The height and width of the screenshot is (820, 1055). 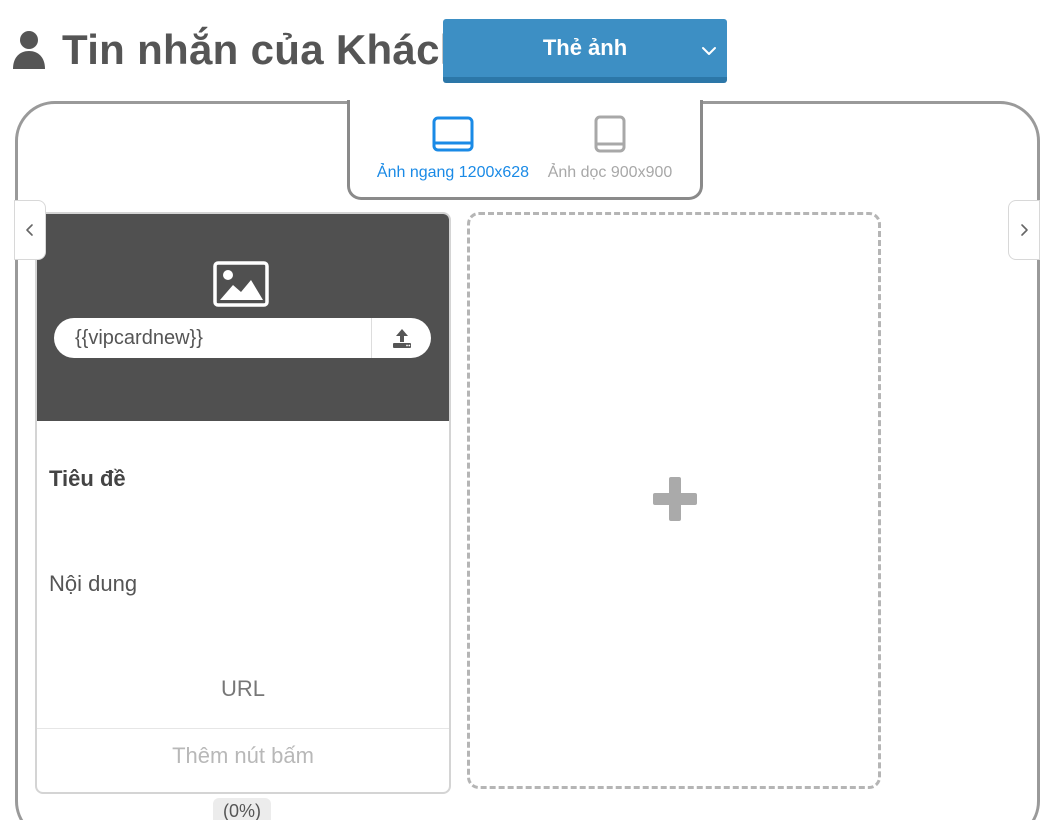 What do you see at coordinates (453, 134) in the screenshot?
I see `landscape-icon` at bounding box center [453, 134].